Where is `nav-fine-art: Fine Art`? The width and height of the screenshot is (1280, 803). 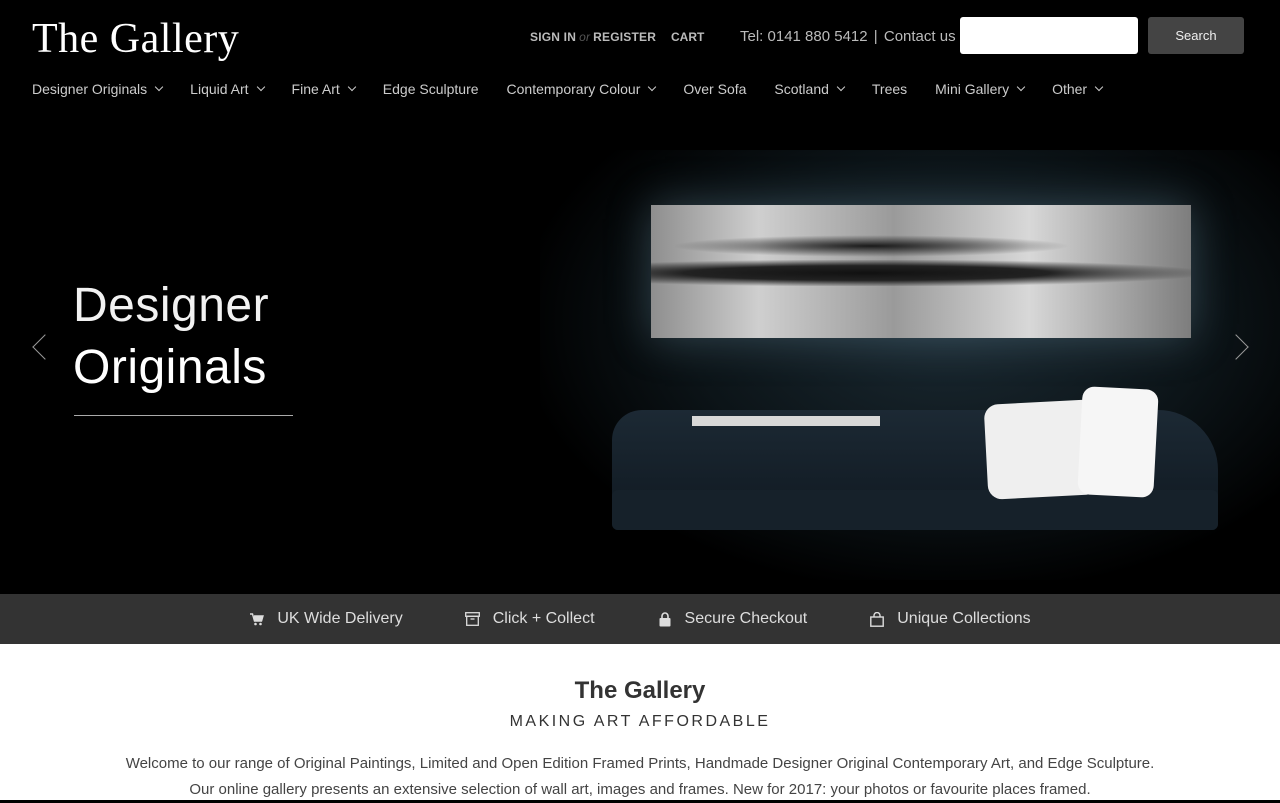
nav-fine-art: Fine Art is located at coordinates (324, 89).